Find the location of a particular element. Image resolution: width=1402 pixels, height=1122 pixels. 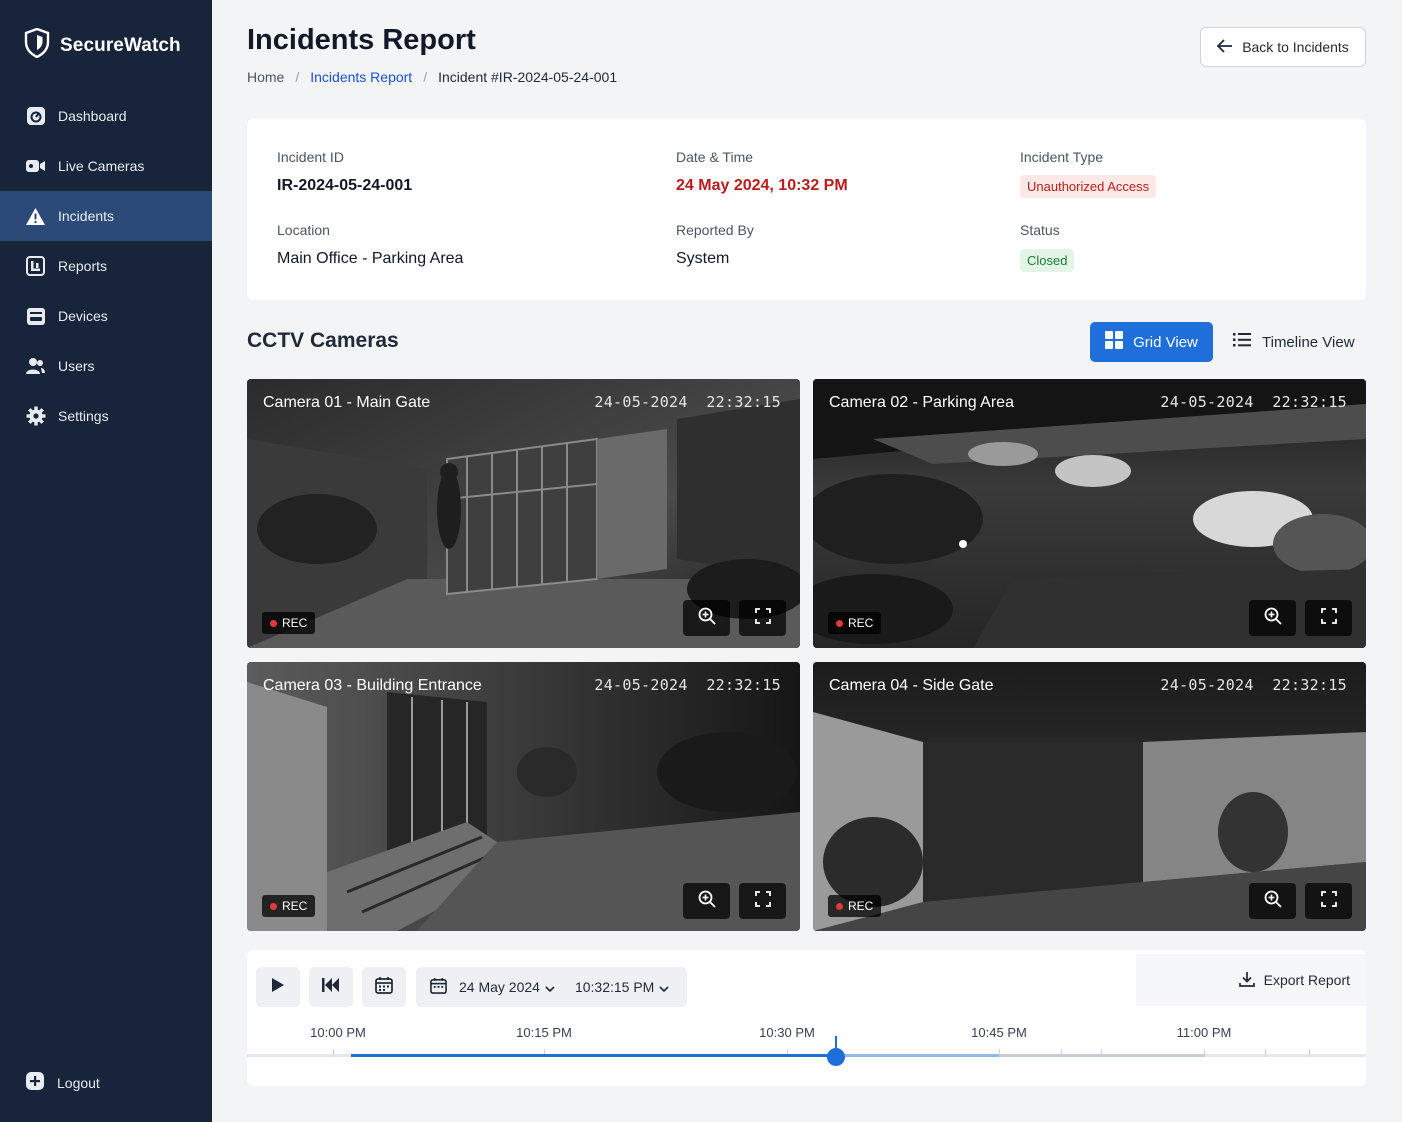

grid-view-button: Grid View is located at coordinates (1151, 342).